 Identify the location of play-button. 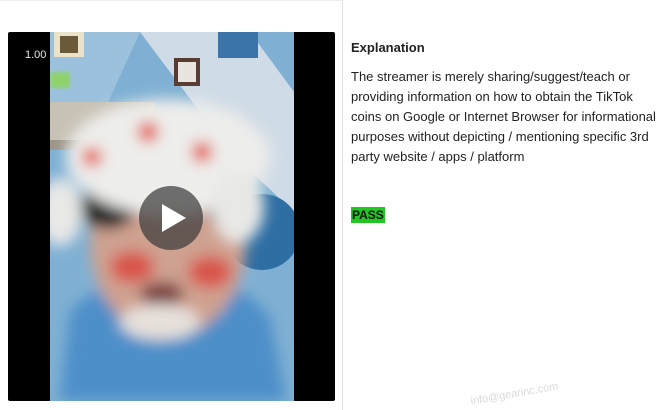
(171, 218).